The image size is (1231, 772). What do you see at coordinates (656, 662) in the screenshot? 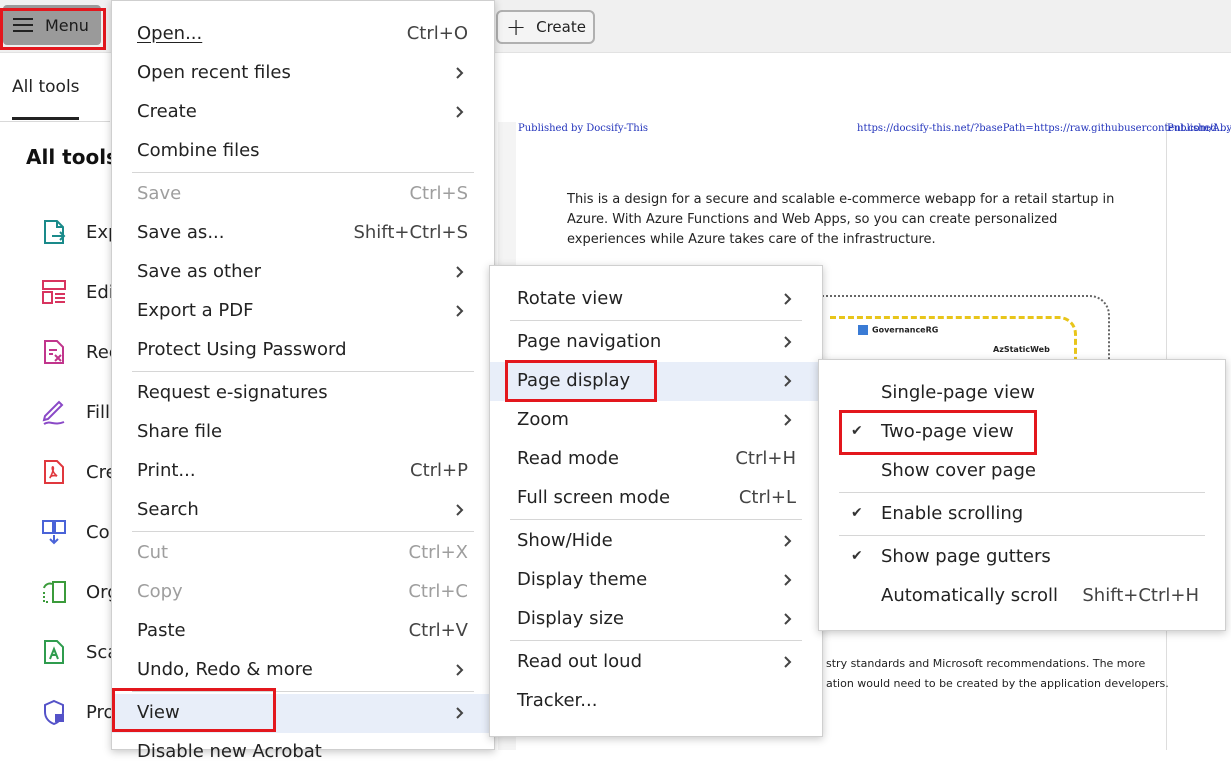
I see `menu-item-read-out-loud: Read out loud` at bounding box center [656, 662].